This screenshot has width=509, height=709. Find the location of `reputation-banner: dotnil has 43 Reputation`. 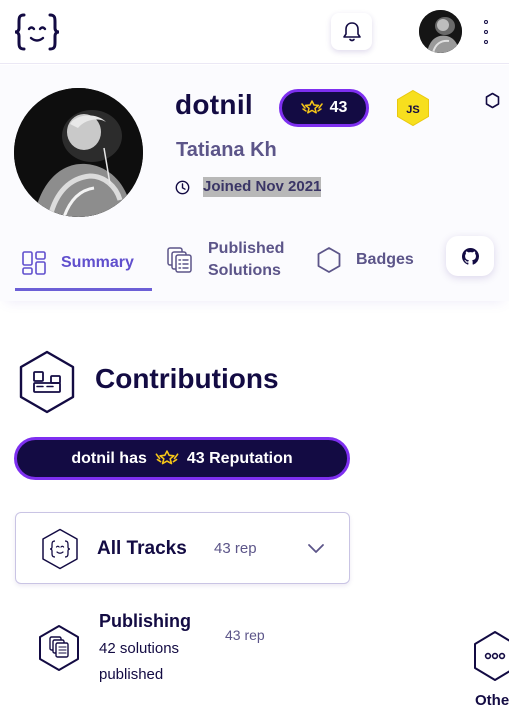

reputation-banner: dotnil has 43 Reputation is located at coordinates (182, 458).